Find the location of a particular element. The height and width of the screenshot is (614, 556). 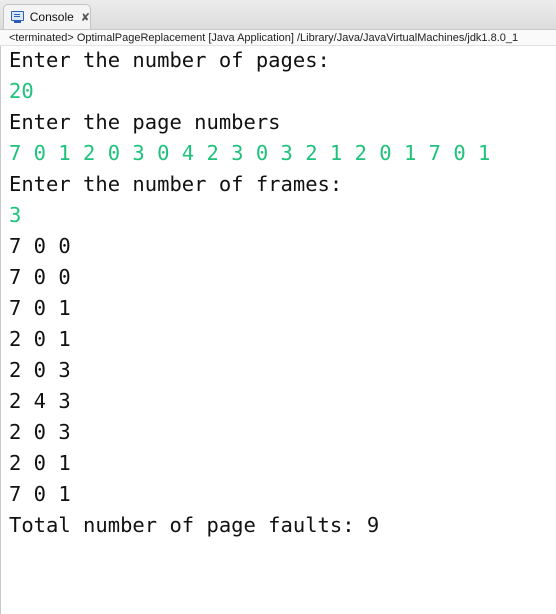

tab-console: Console ✘ is located at coordinates (47, 16).